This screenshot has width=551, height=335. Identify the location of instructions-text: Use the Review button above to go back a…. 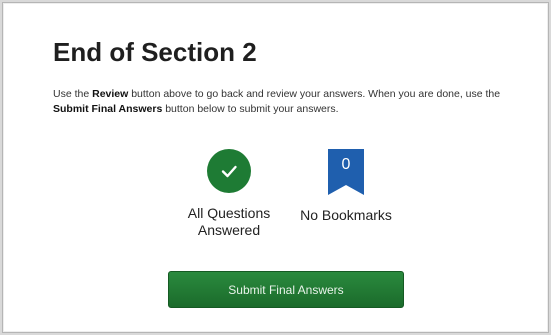
(283, 102).